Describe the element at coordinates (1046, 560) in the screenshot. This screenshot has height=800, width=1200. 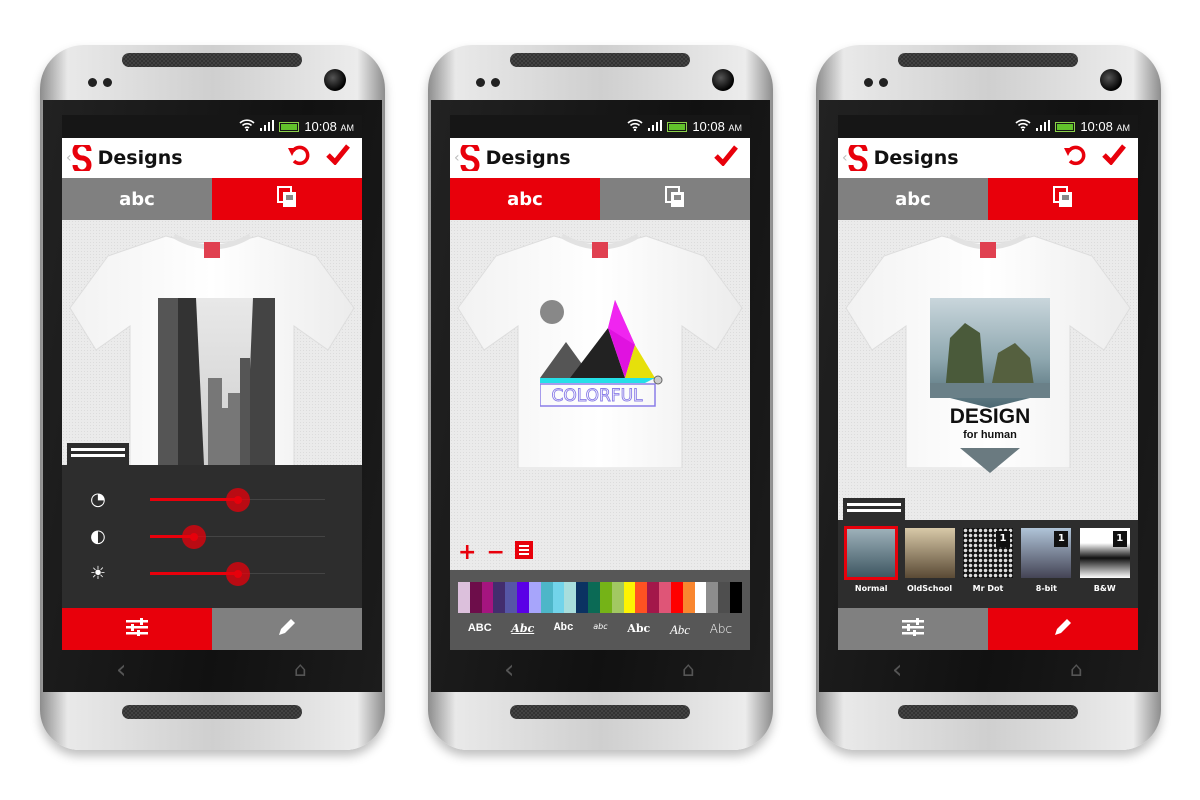
I see `filter-8bit: 1 8-bit` at that location.